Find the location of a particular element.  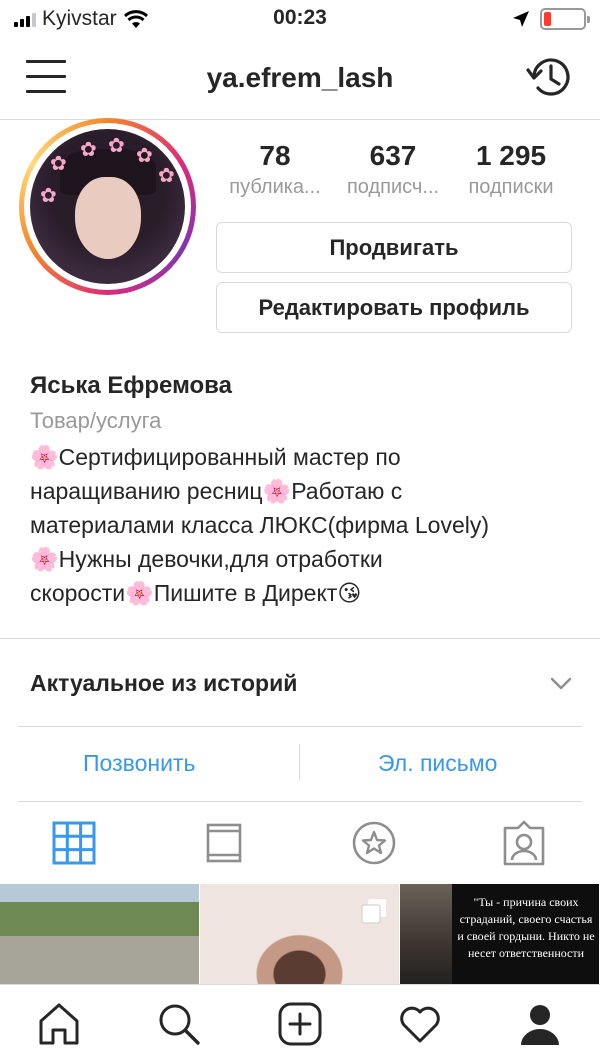

add-post-icon is located at coordinates (300, 1024).